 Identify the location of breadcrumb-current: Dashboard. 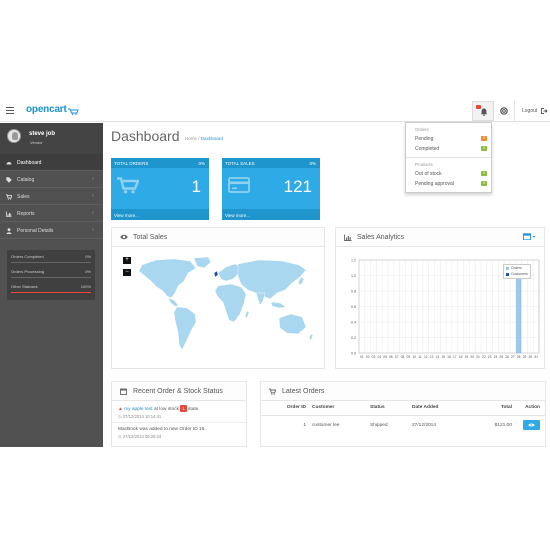
(212, 138).